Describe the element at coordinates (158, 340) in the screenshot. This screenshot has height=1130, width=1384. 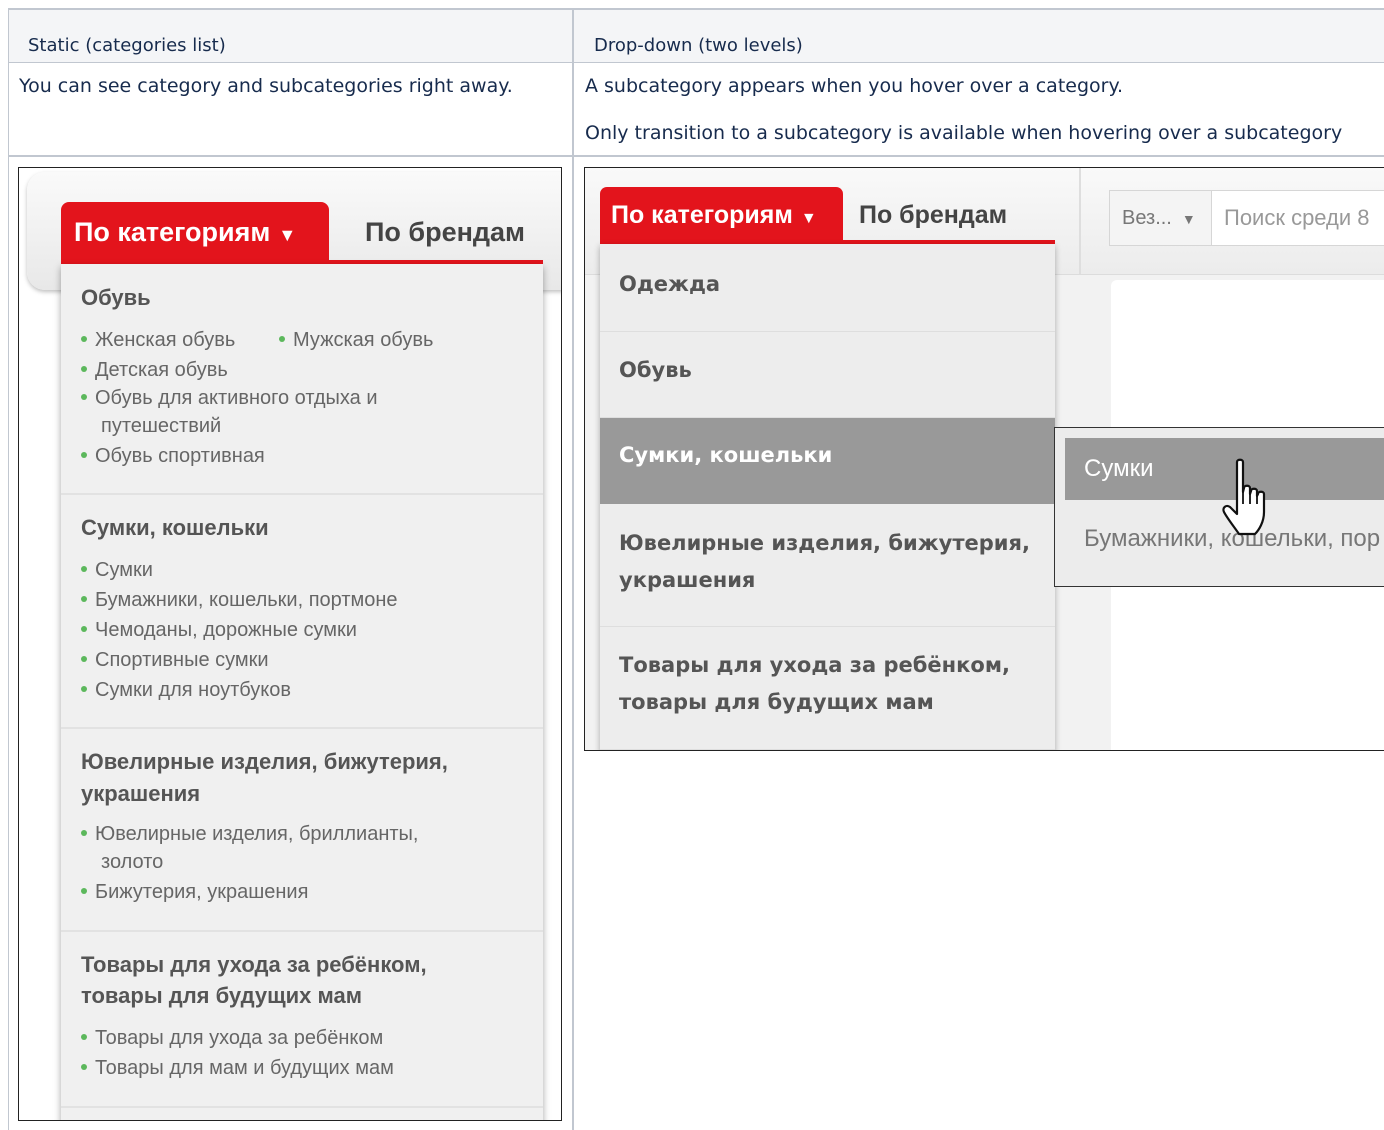
I see `subcategory-link: Женская обувь` at that location.